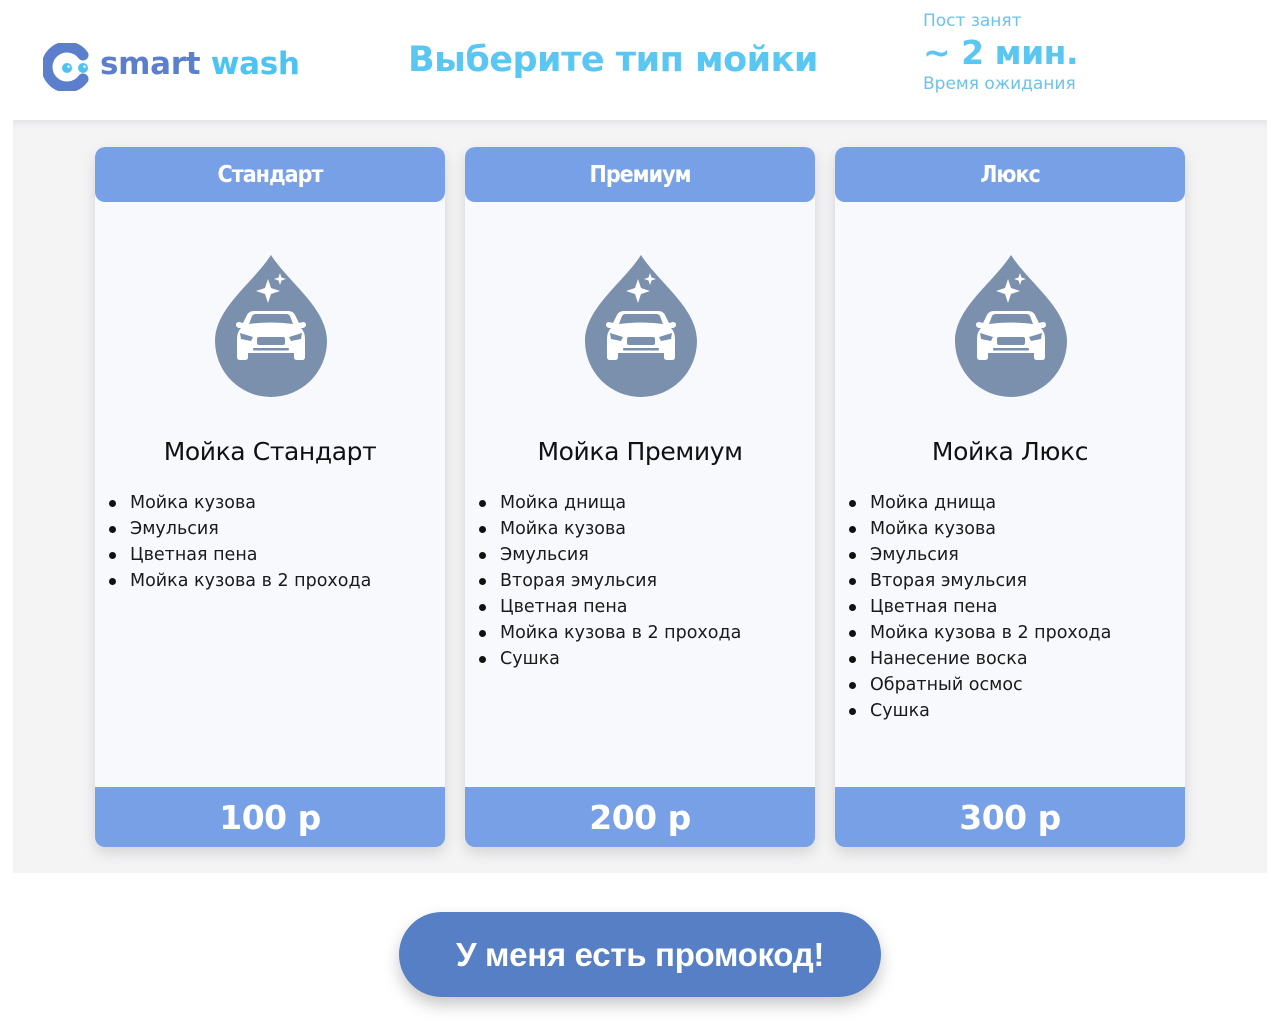 This screenshot has height=1024, width=1280. What do you see at coordinates (1010, 817) in the screenshot?
I see `card-price: 300 р` at bounding box center [1010, 817].